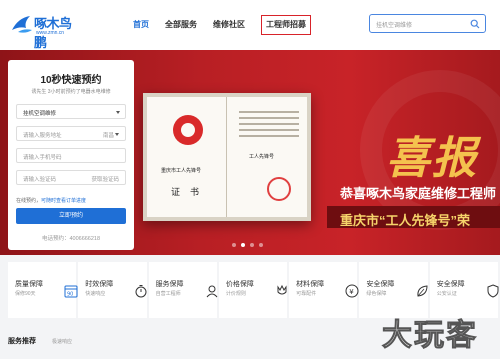  I want to click on feature-price: 价格保障 计价规则, so click(253, 290).